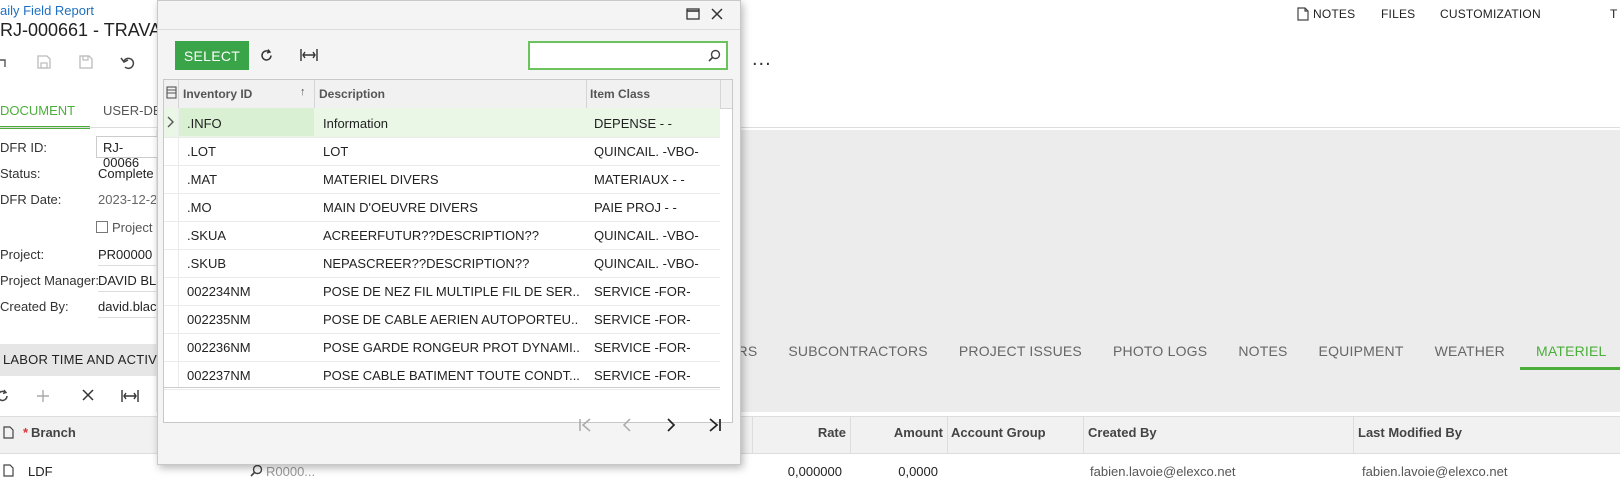  What do you see at coordinates (823, 432) in the screenshot?
I see `rate-column-header: Rate` at bounding box center [823, 432].